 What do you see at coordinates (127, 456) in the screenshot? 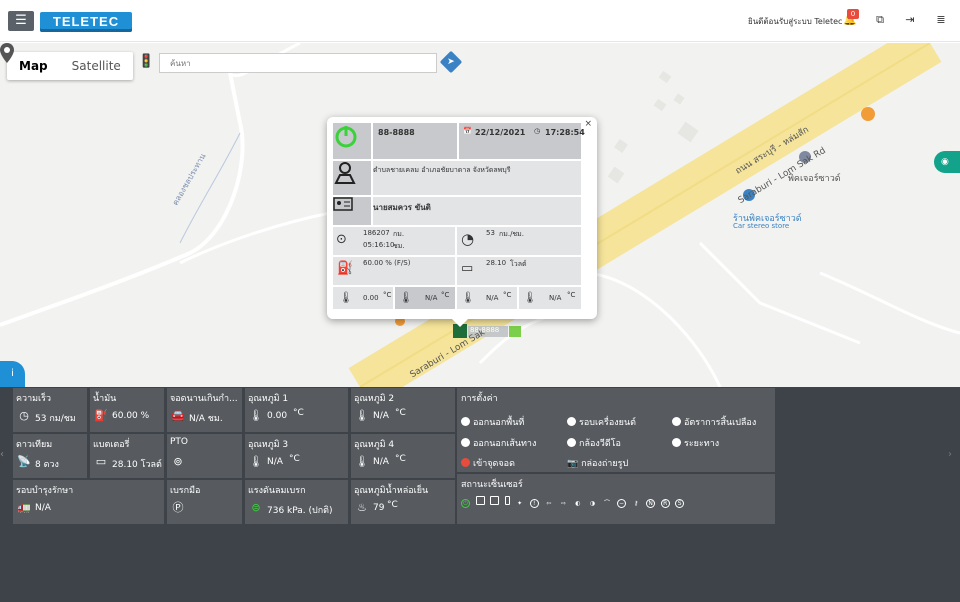
I see `battery-tile: แบตเตอรี่ ▭ 28.10 โวลต์` at bounding box center [127, 456].